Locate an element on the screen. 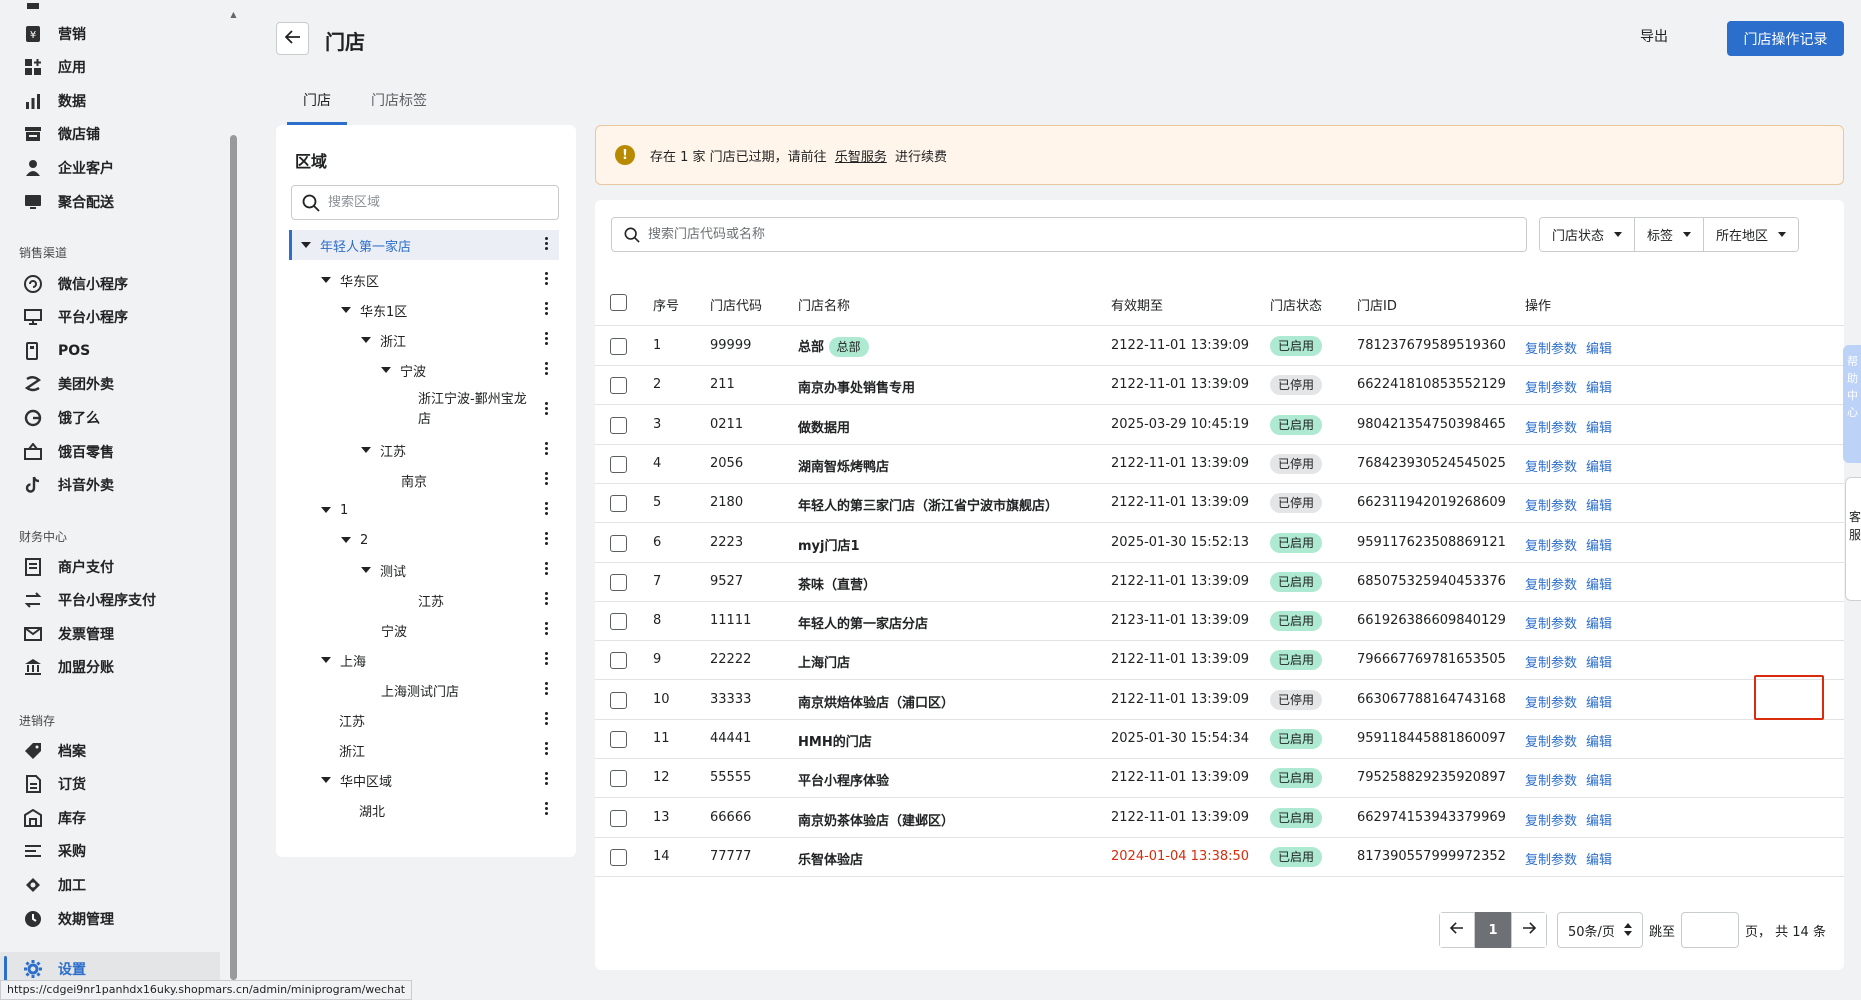 The image size is (1861, 1000). page-size-select: 50条/页 is located at coordinates (1600, 930).